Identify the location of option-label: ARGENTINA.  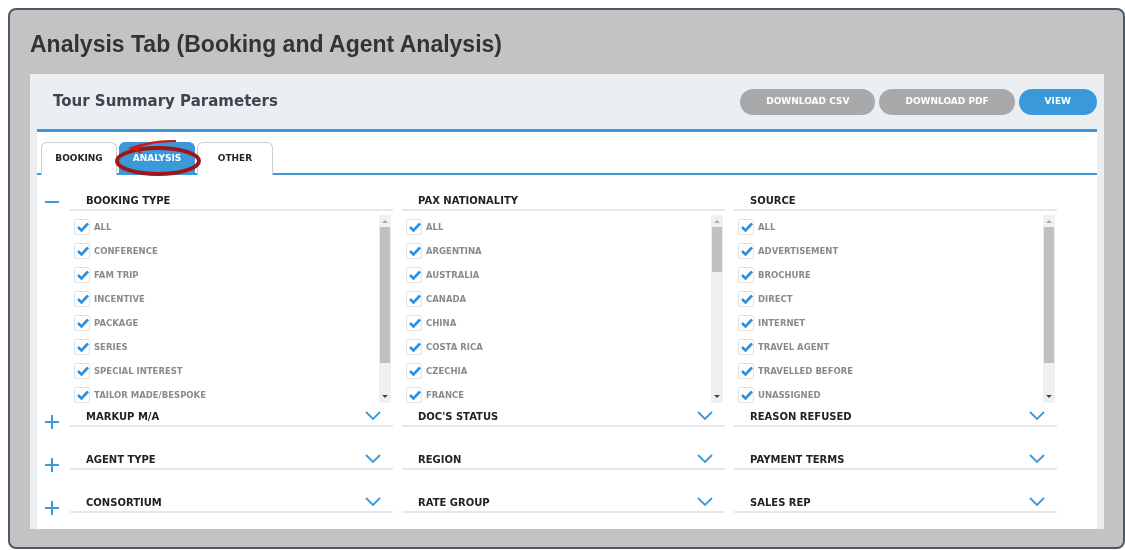
(454, 251).